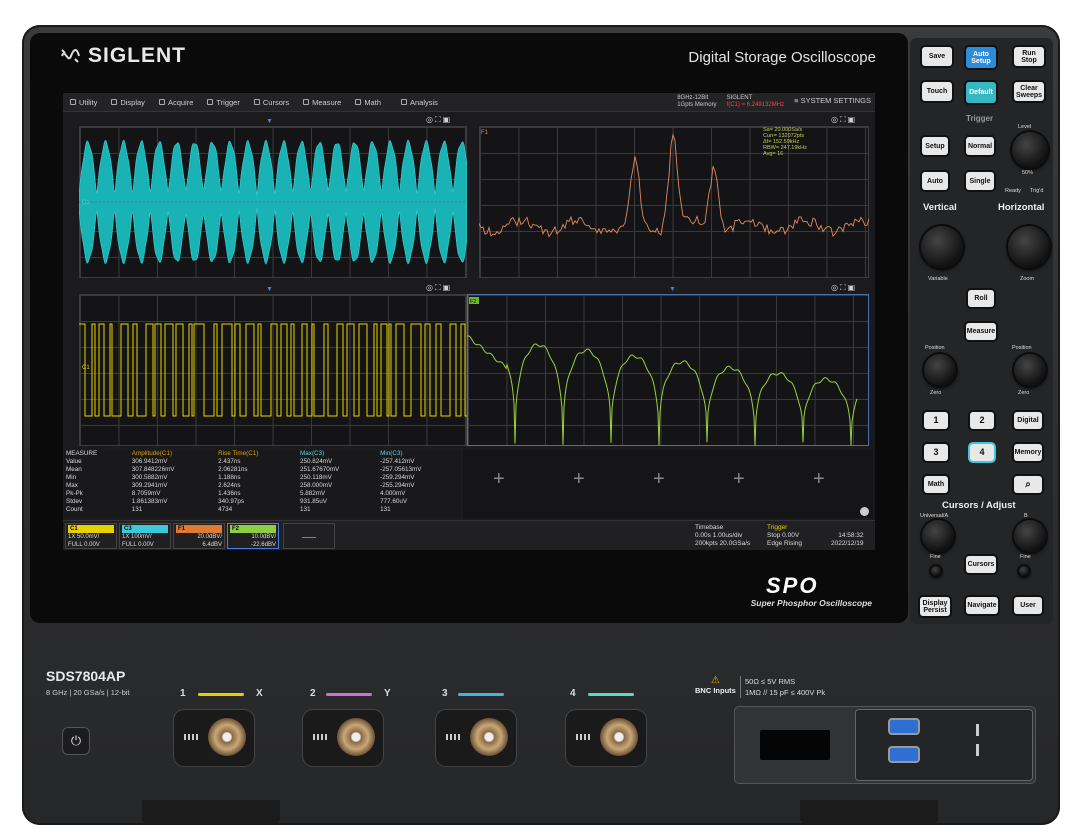 The height and width of the screenshot is (839, 1080). I want to click on lan-port, so click(795, 745).